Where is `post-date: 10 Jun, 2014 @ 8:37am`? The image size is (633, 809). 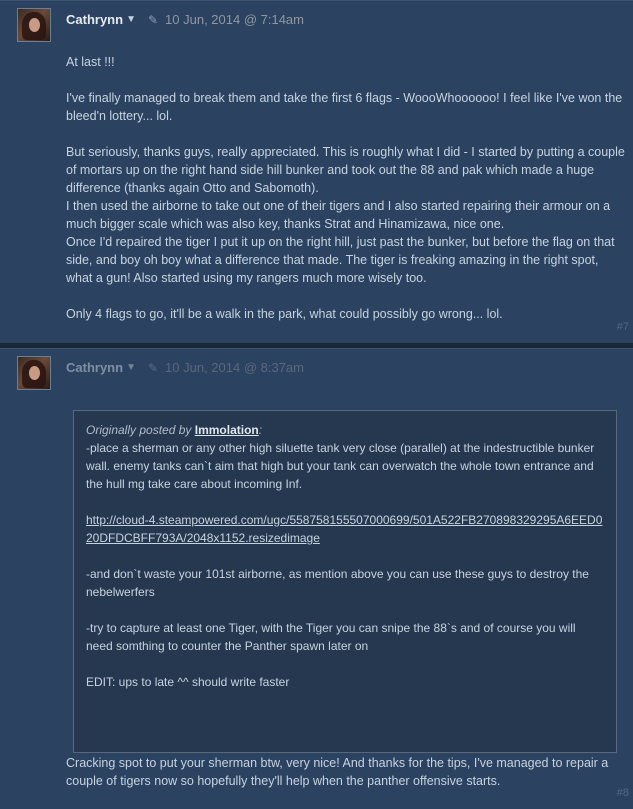
post-date: 10 Jun, 2014 @ 8:37am is located at coordinates (234, 367).